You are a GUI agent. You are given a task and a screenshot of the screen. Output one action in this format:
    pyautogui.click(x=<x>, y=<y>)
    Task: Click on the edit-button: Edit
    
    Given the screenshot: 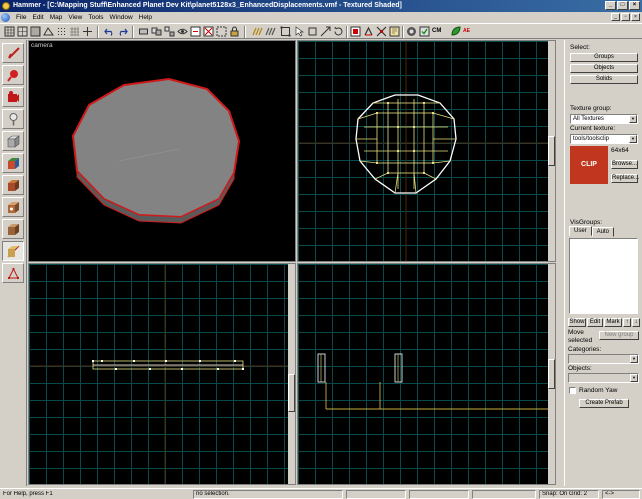 What is the action you would take?
    pyautogui.click(x=595, y=322)
    